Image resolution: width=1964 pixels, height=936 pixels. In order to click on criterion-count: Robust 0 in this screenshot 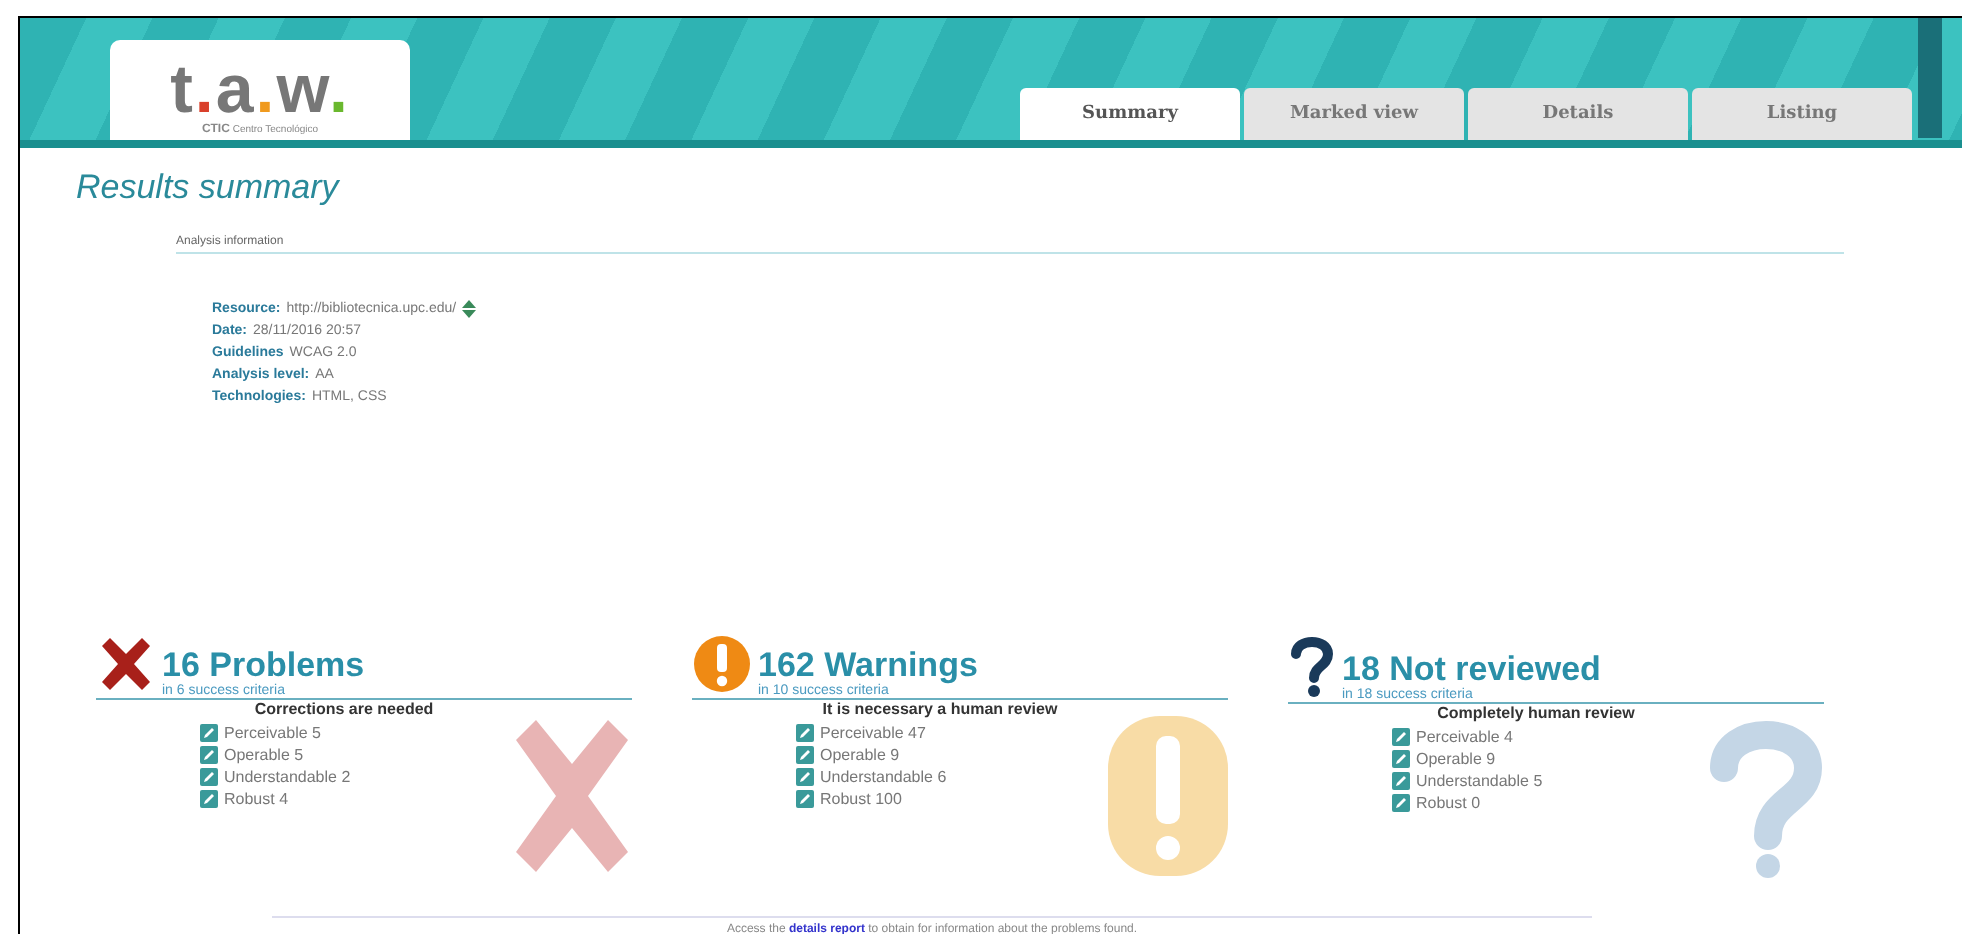, I will do `click(1448, 803)`.